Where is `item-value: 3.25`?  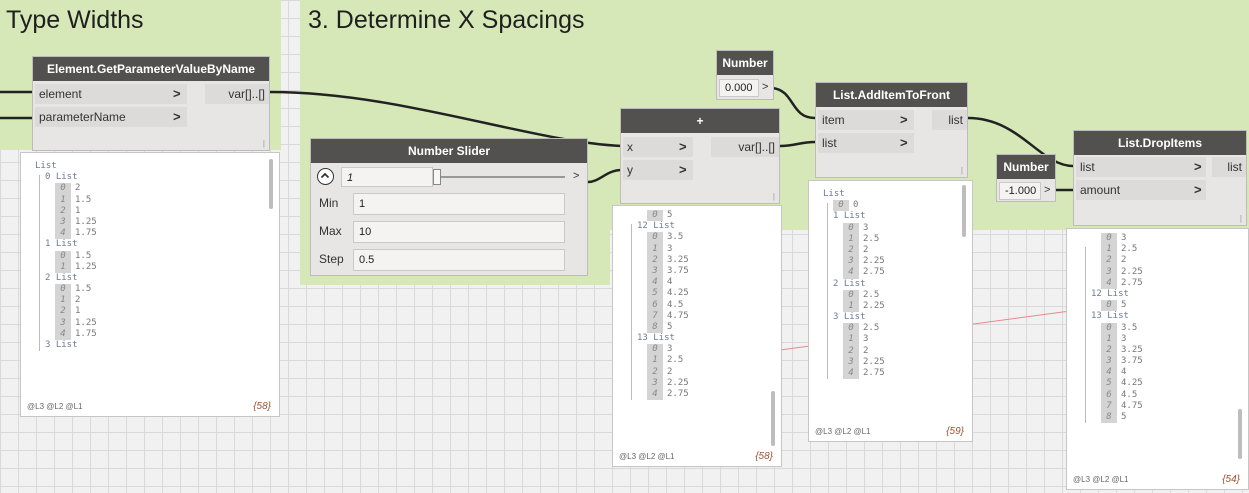 item-value: 3.25 is located at coordinates (678, 259).